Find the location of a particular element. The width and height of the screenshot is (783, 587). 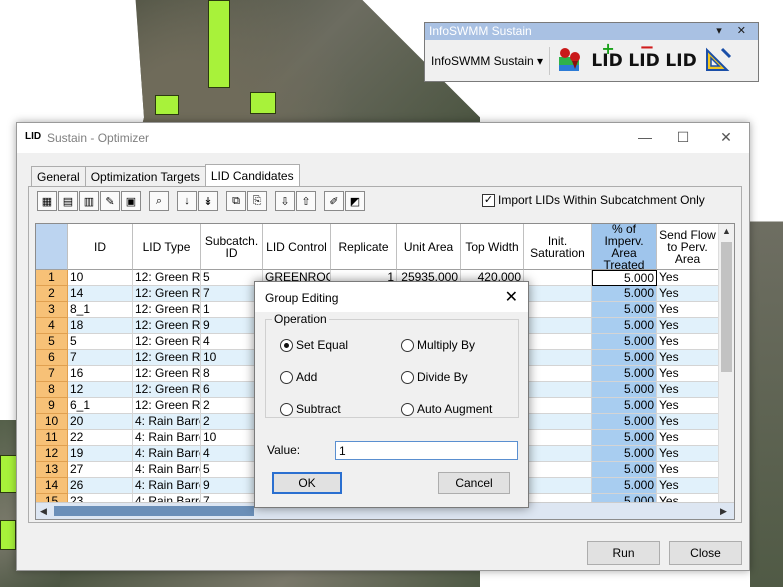

group-edit-button: ✐ is located at coordinates (334, 201).